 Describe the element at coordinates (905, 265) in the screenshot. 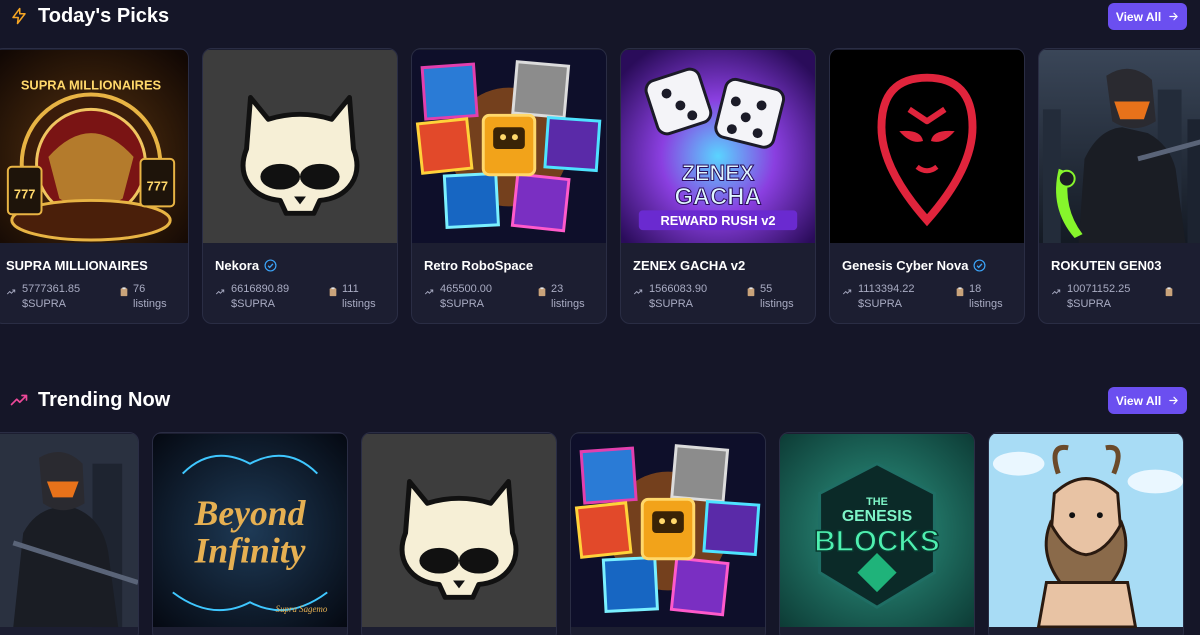

I see `collection-name-text: Genesis Cyber Nova` at that location.